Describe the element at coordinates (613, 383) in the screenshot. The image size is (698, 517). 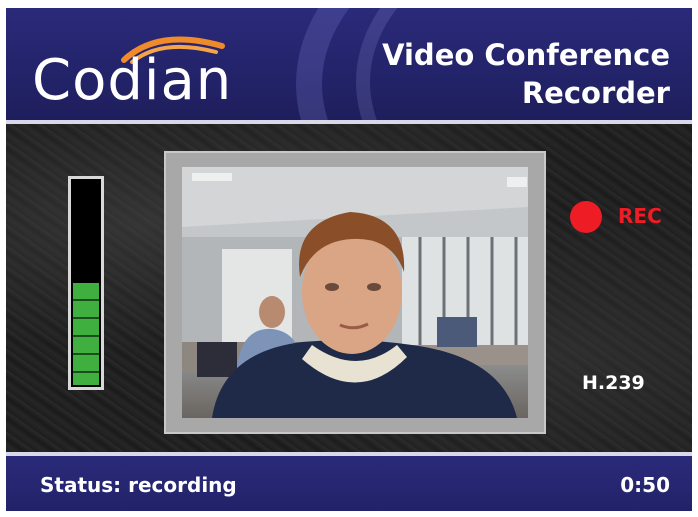
I see `codec-label: H.239` at that location.